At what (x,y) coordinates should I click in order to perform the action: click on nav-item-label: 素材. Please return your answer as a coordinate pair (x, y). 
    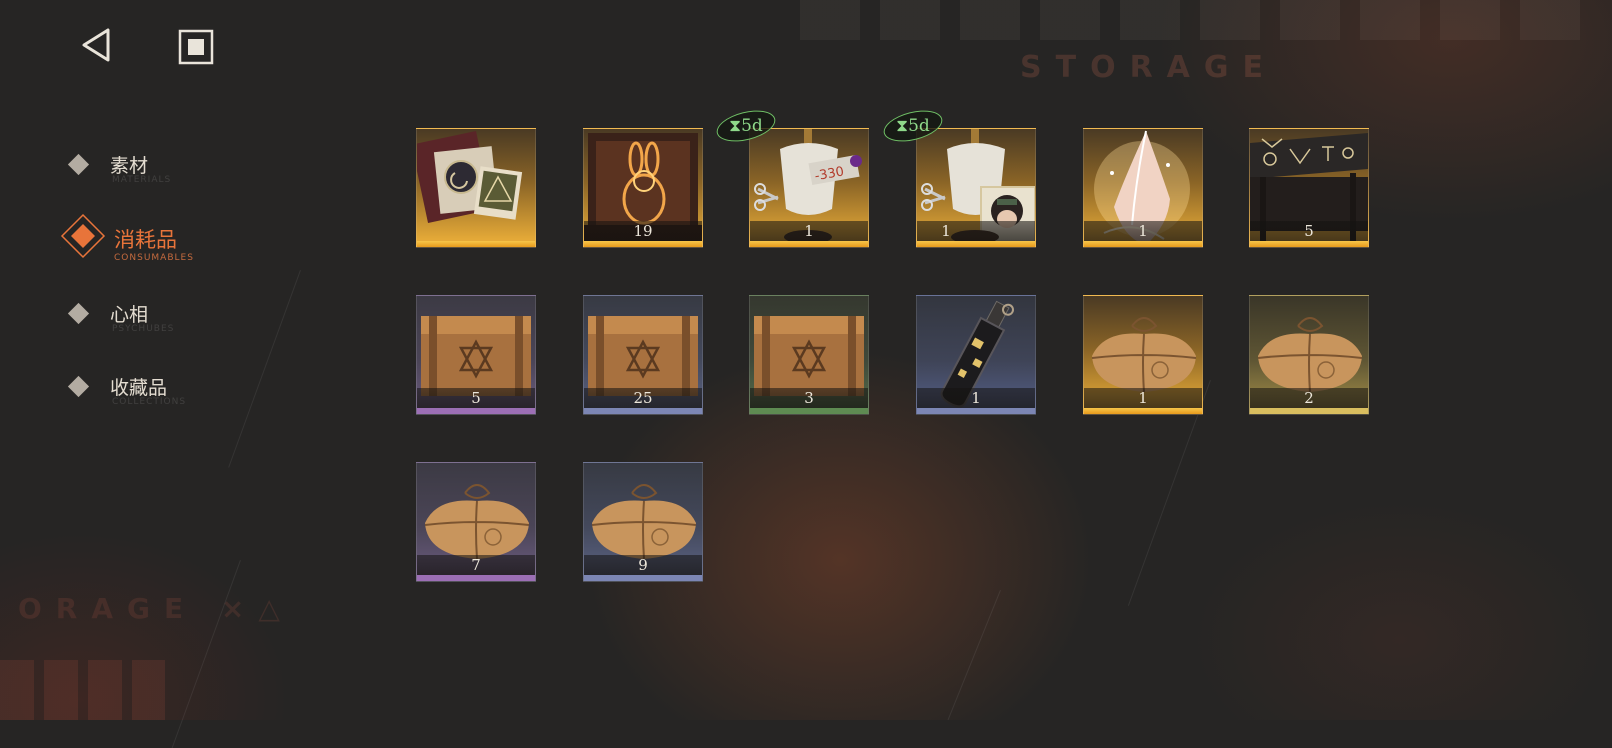
    Looking at the image, I should click on (129, 166).